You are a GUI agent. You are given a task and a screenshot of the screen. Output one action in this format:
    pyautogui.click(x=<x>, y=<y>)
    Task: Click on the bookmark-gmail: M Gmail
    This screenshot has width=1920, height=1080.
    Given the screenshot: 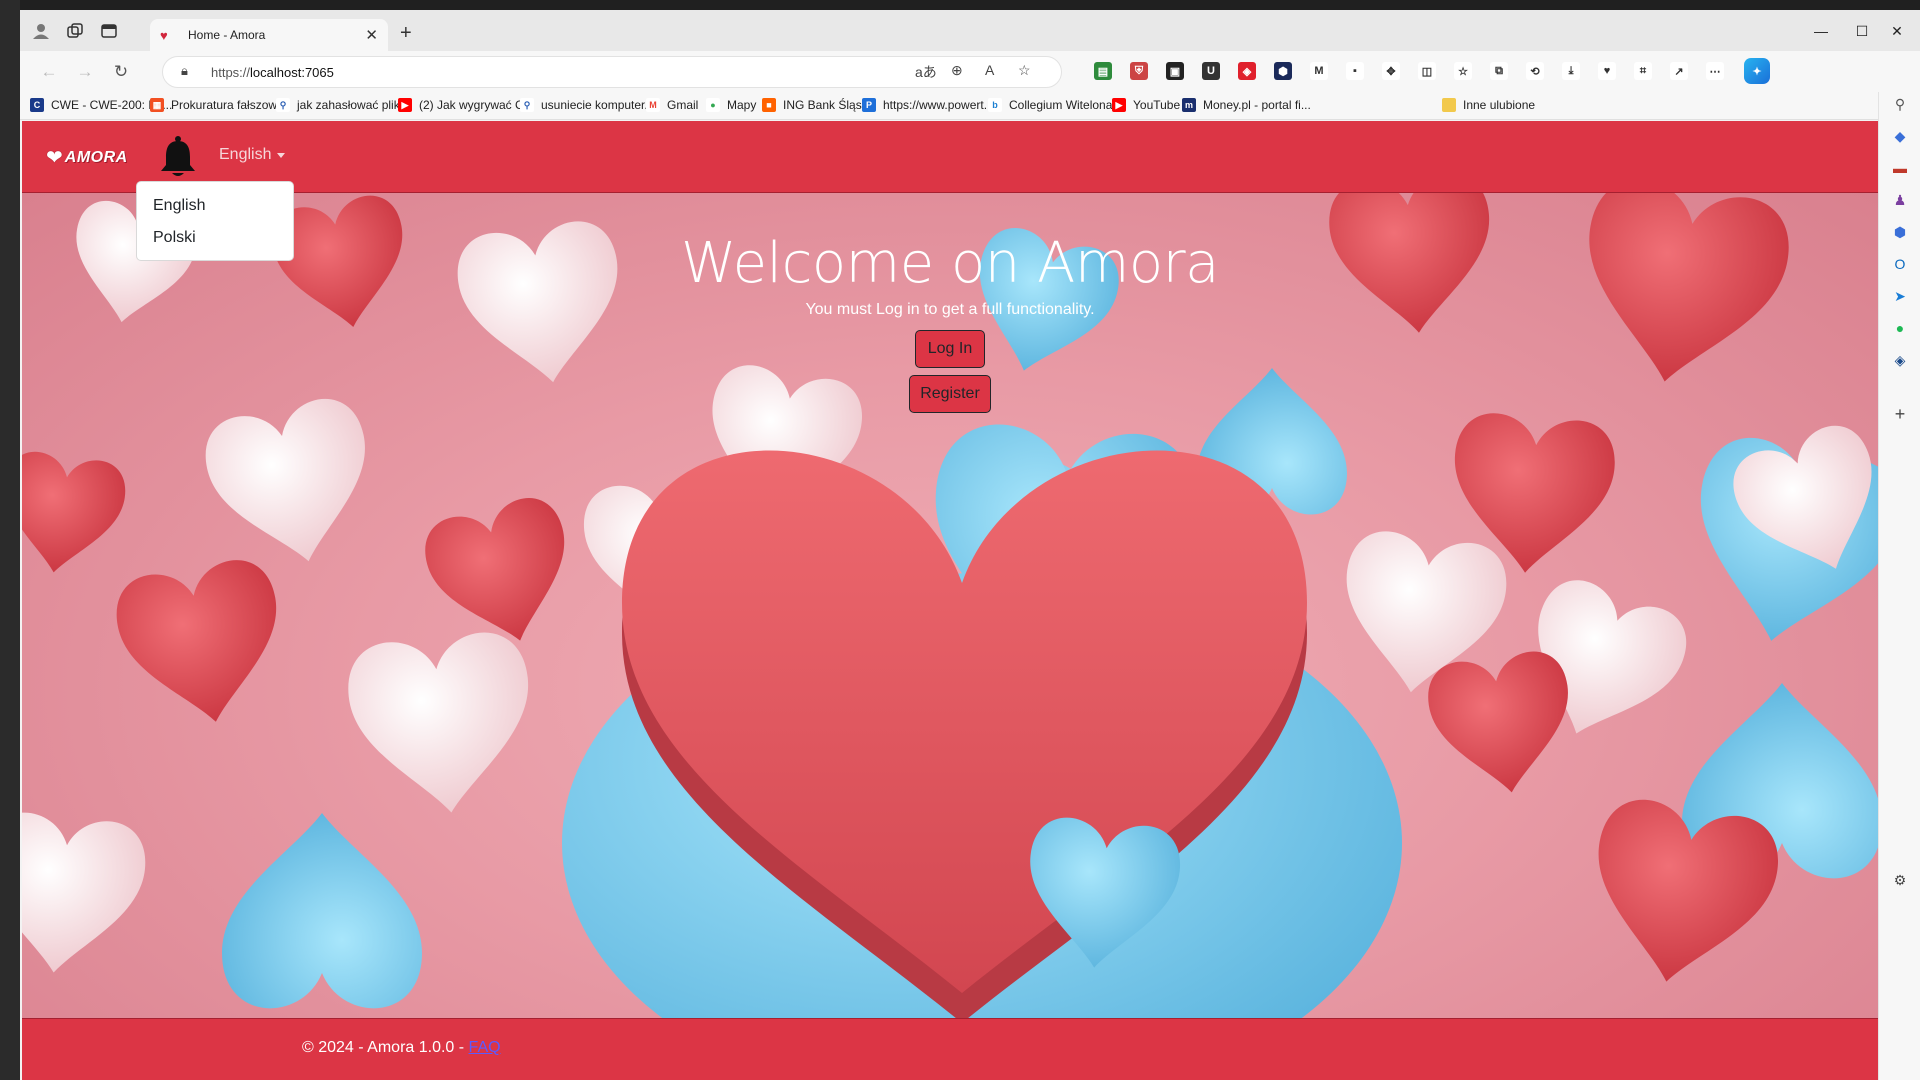 What is the action you would take?
    pyautogui.click(x=672, y=105)
    